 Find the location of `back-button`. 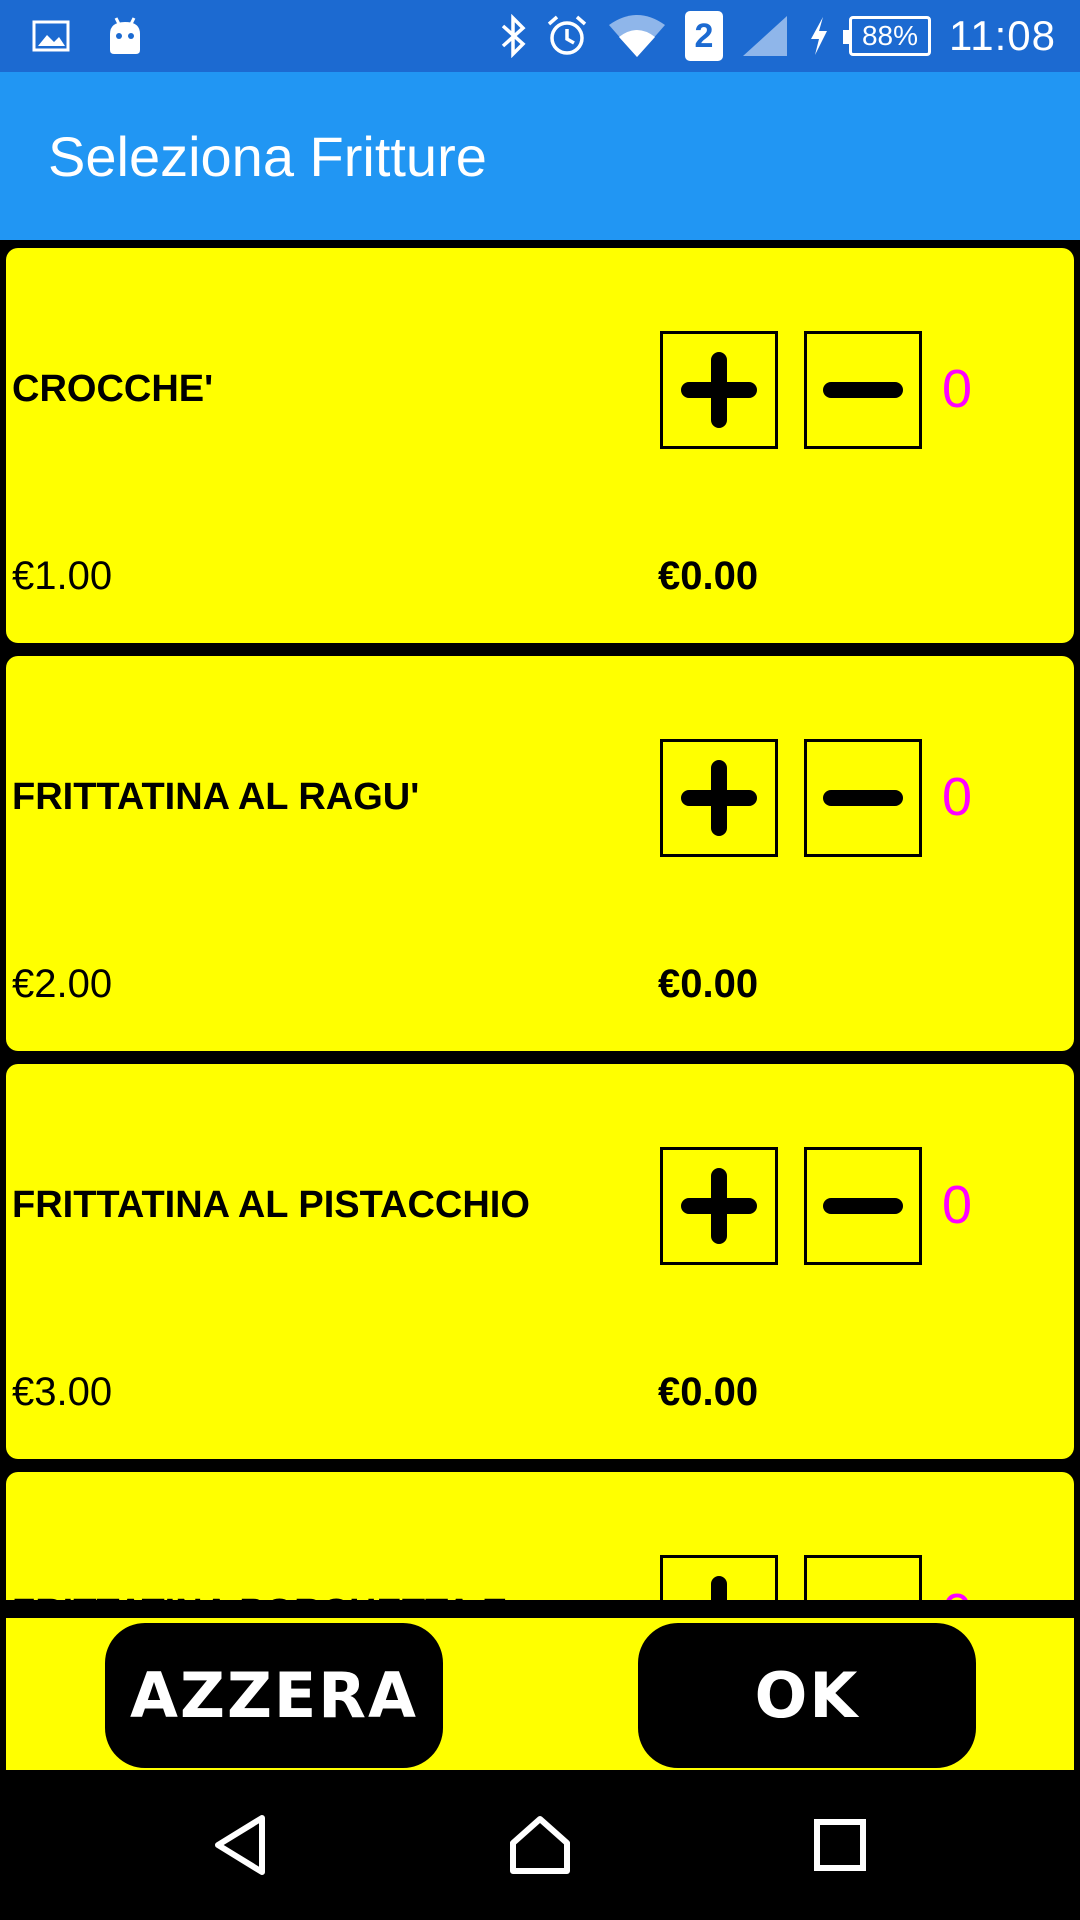

back-button is located at coordinates (240, 1845).